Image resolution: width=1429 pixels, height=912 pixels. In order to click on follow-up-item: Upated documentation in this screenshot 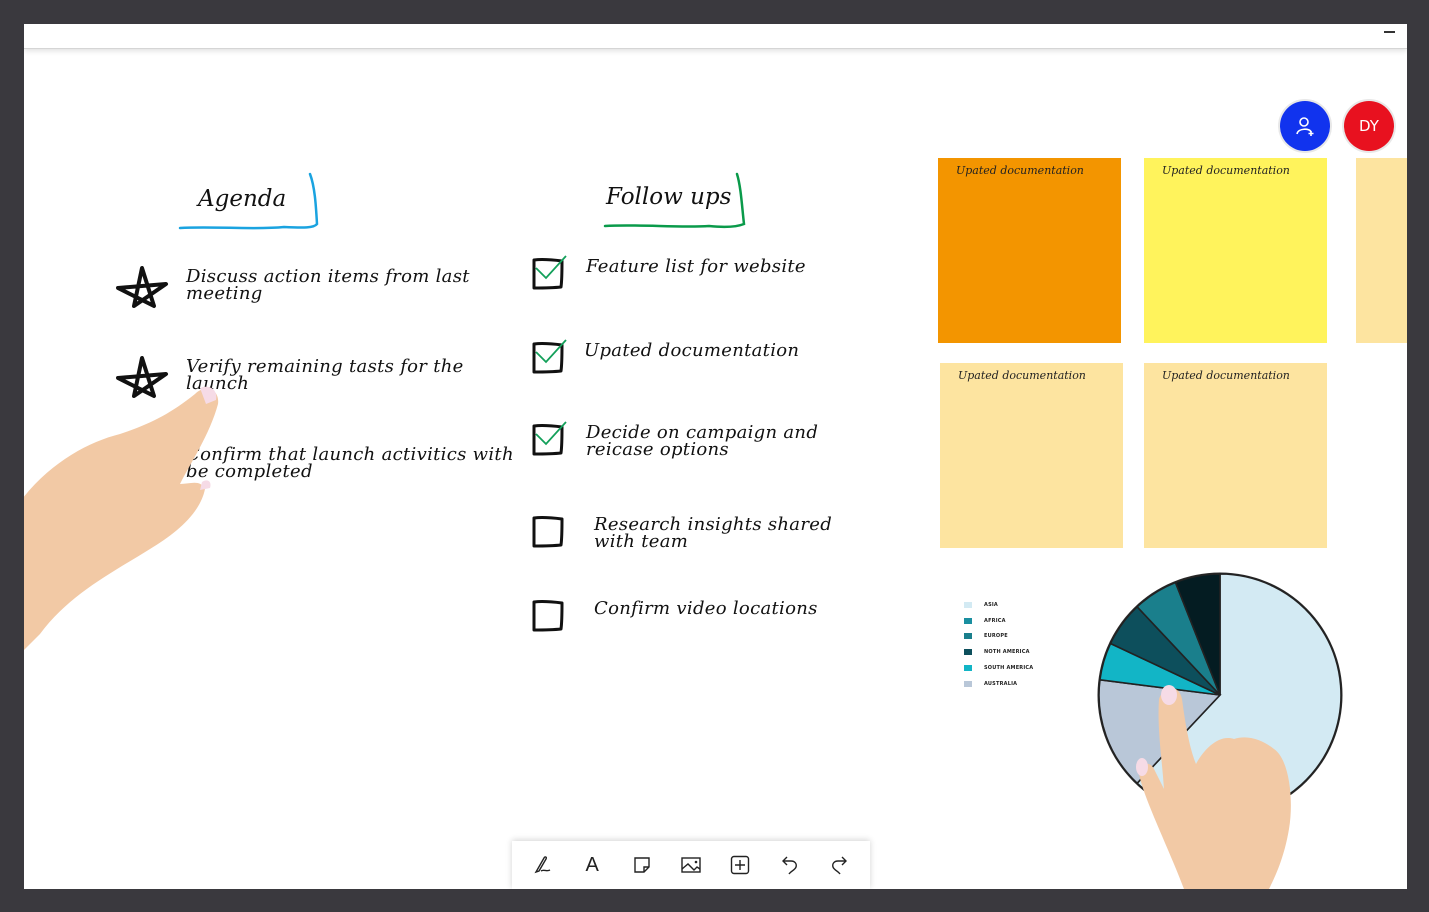, I will do `click(692, 350)`.